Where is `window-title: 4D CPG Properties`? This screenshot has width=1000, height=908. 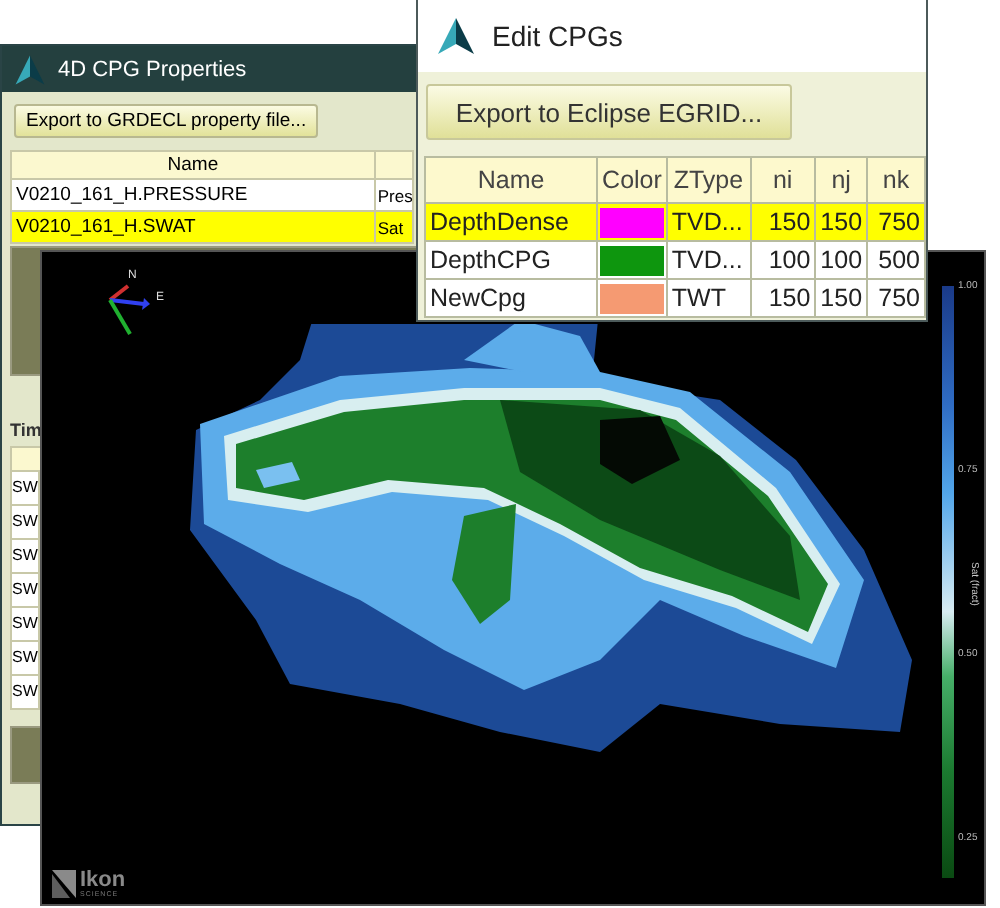
window-title: 4D CPG Properties is located at coordinates (152, 69).